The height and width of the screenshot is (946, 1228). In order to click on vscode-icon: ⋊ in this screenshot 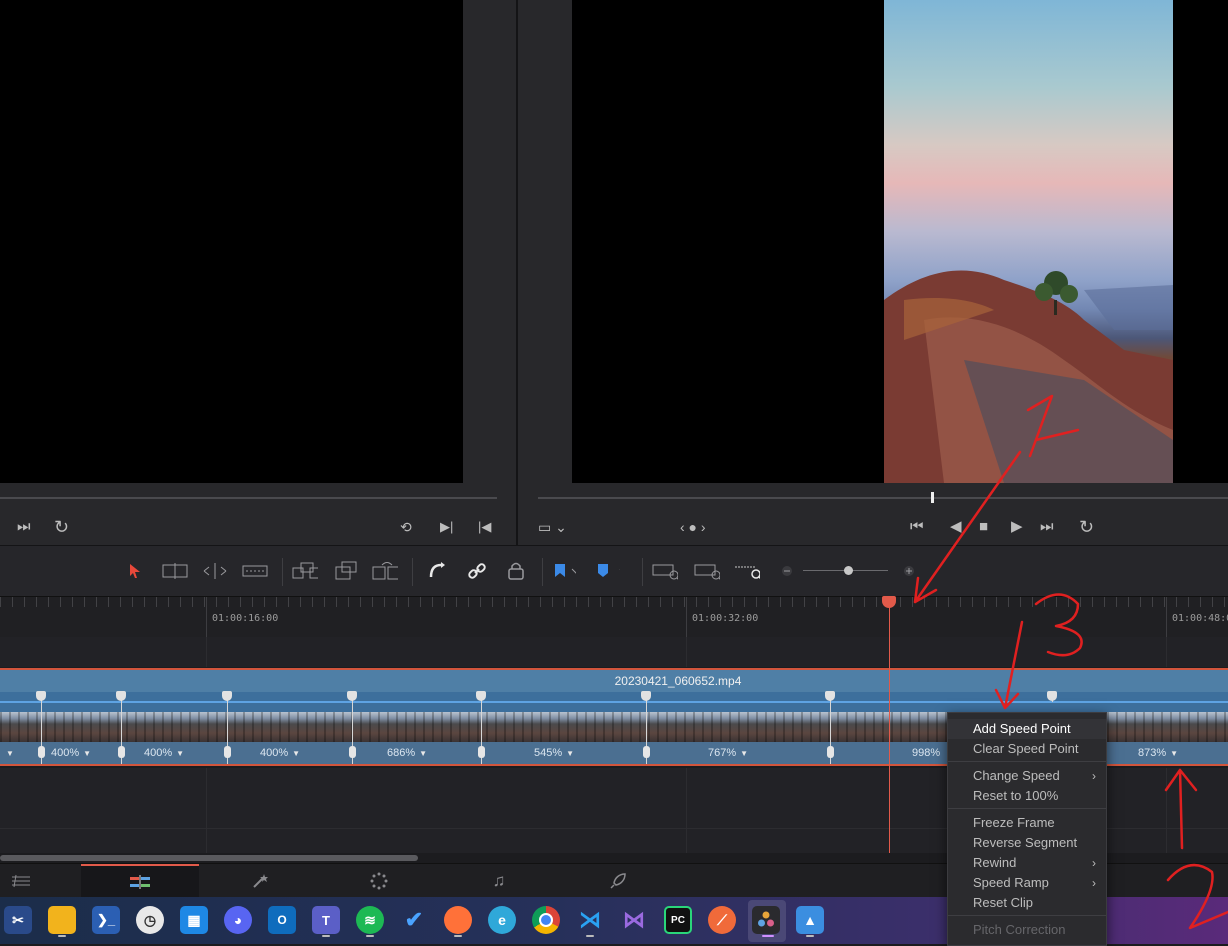, I will do `click(590, 920)`.